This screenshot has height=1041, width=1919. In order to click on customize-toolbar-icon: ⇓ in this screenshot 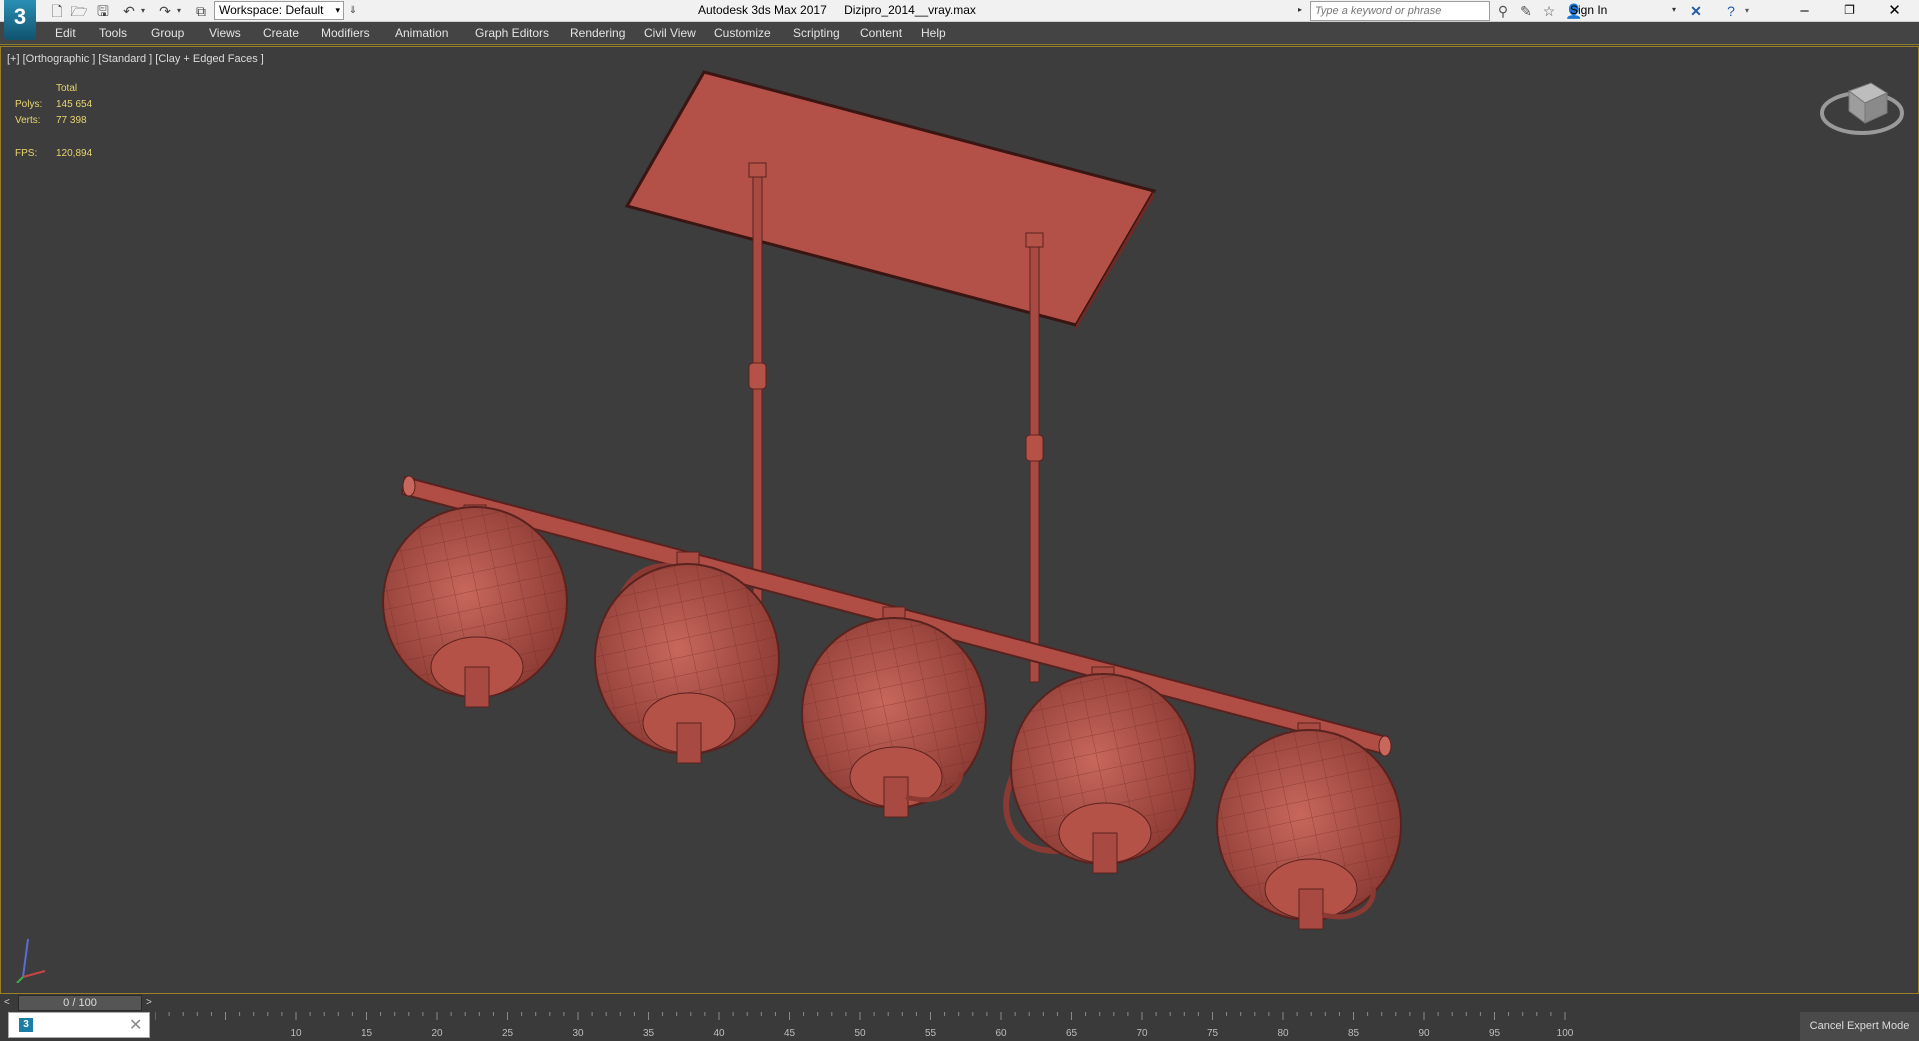, I will do `click(353, 11)`.